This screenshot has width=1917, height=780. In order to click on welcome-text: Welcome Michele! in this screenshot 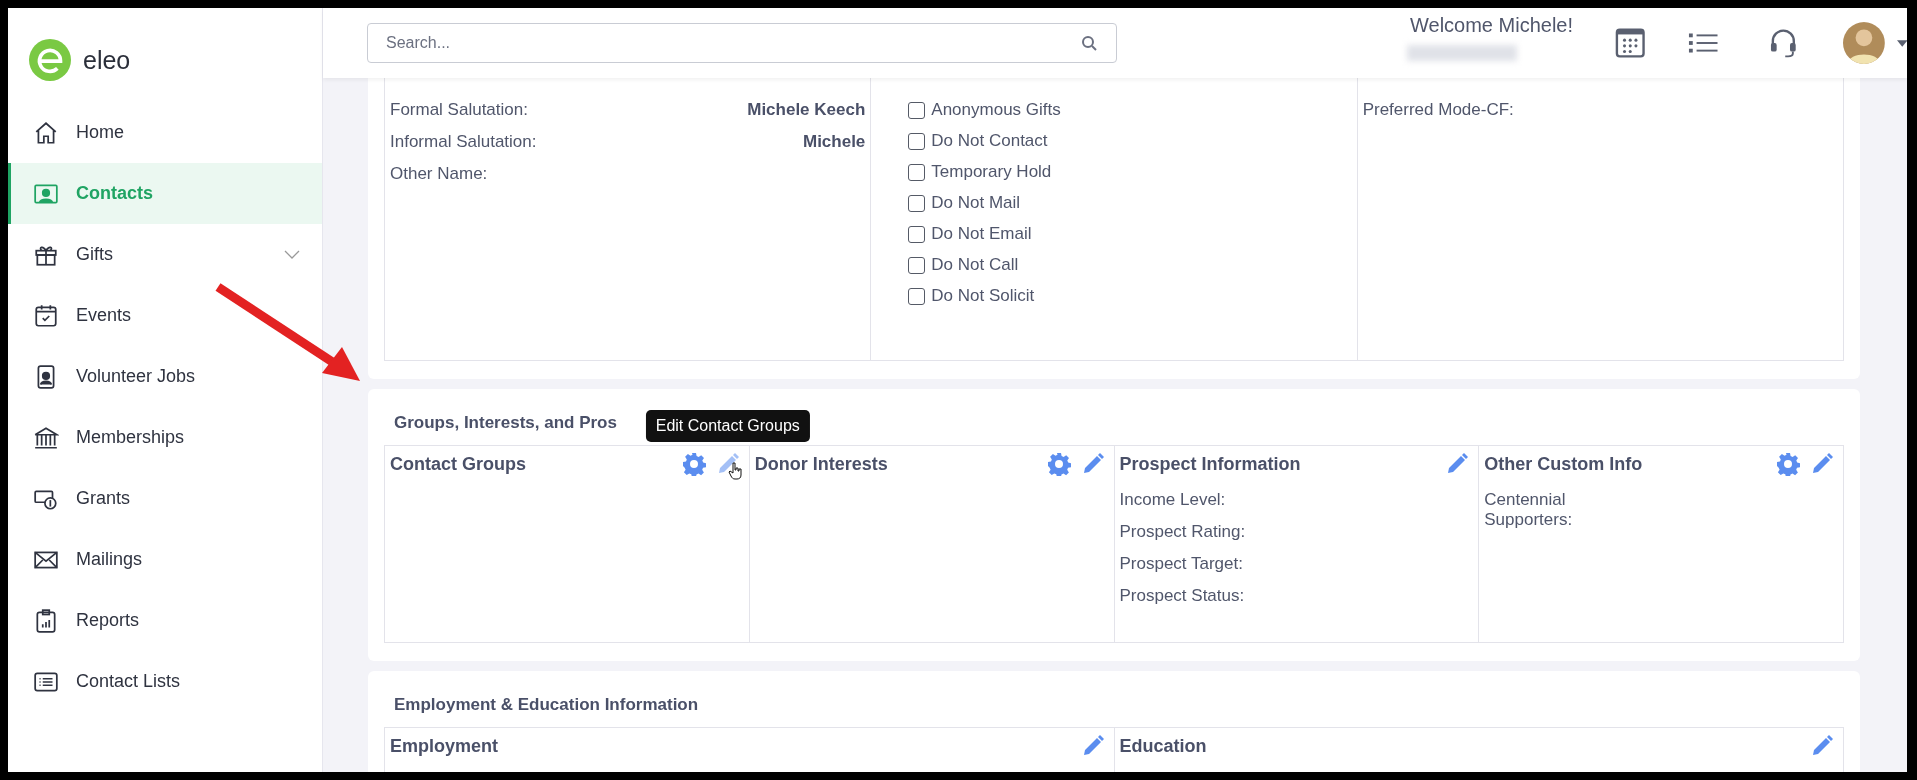, I will do `click(1492, 25)`.